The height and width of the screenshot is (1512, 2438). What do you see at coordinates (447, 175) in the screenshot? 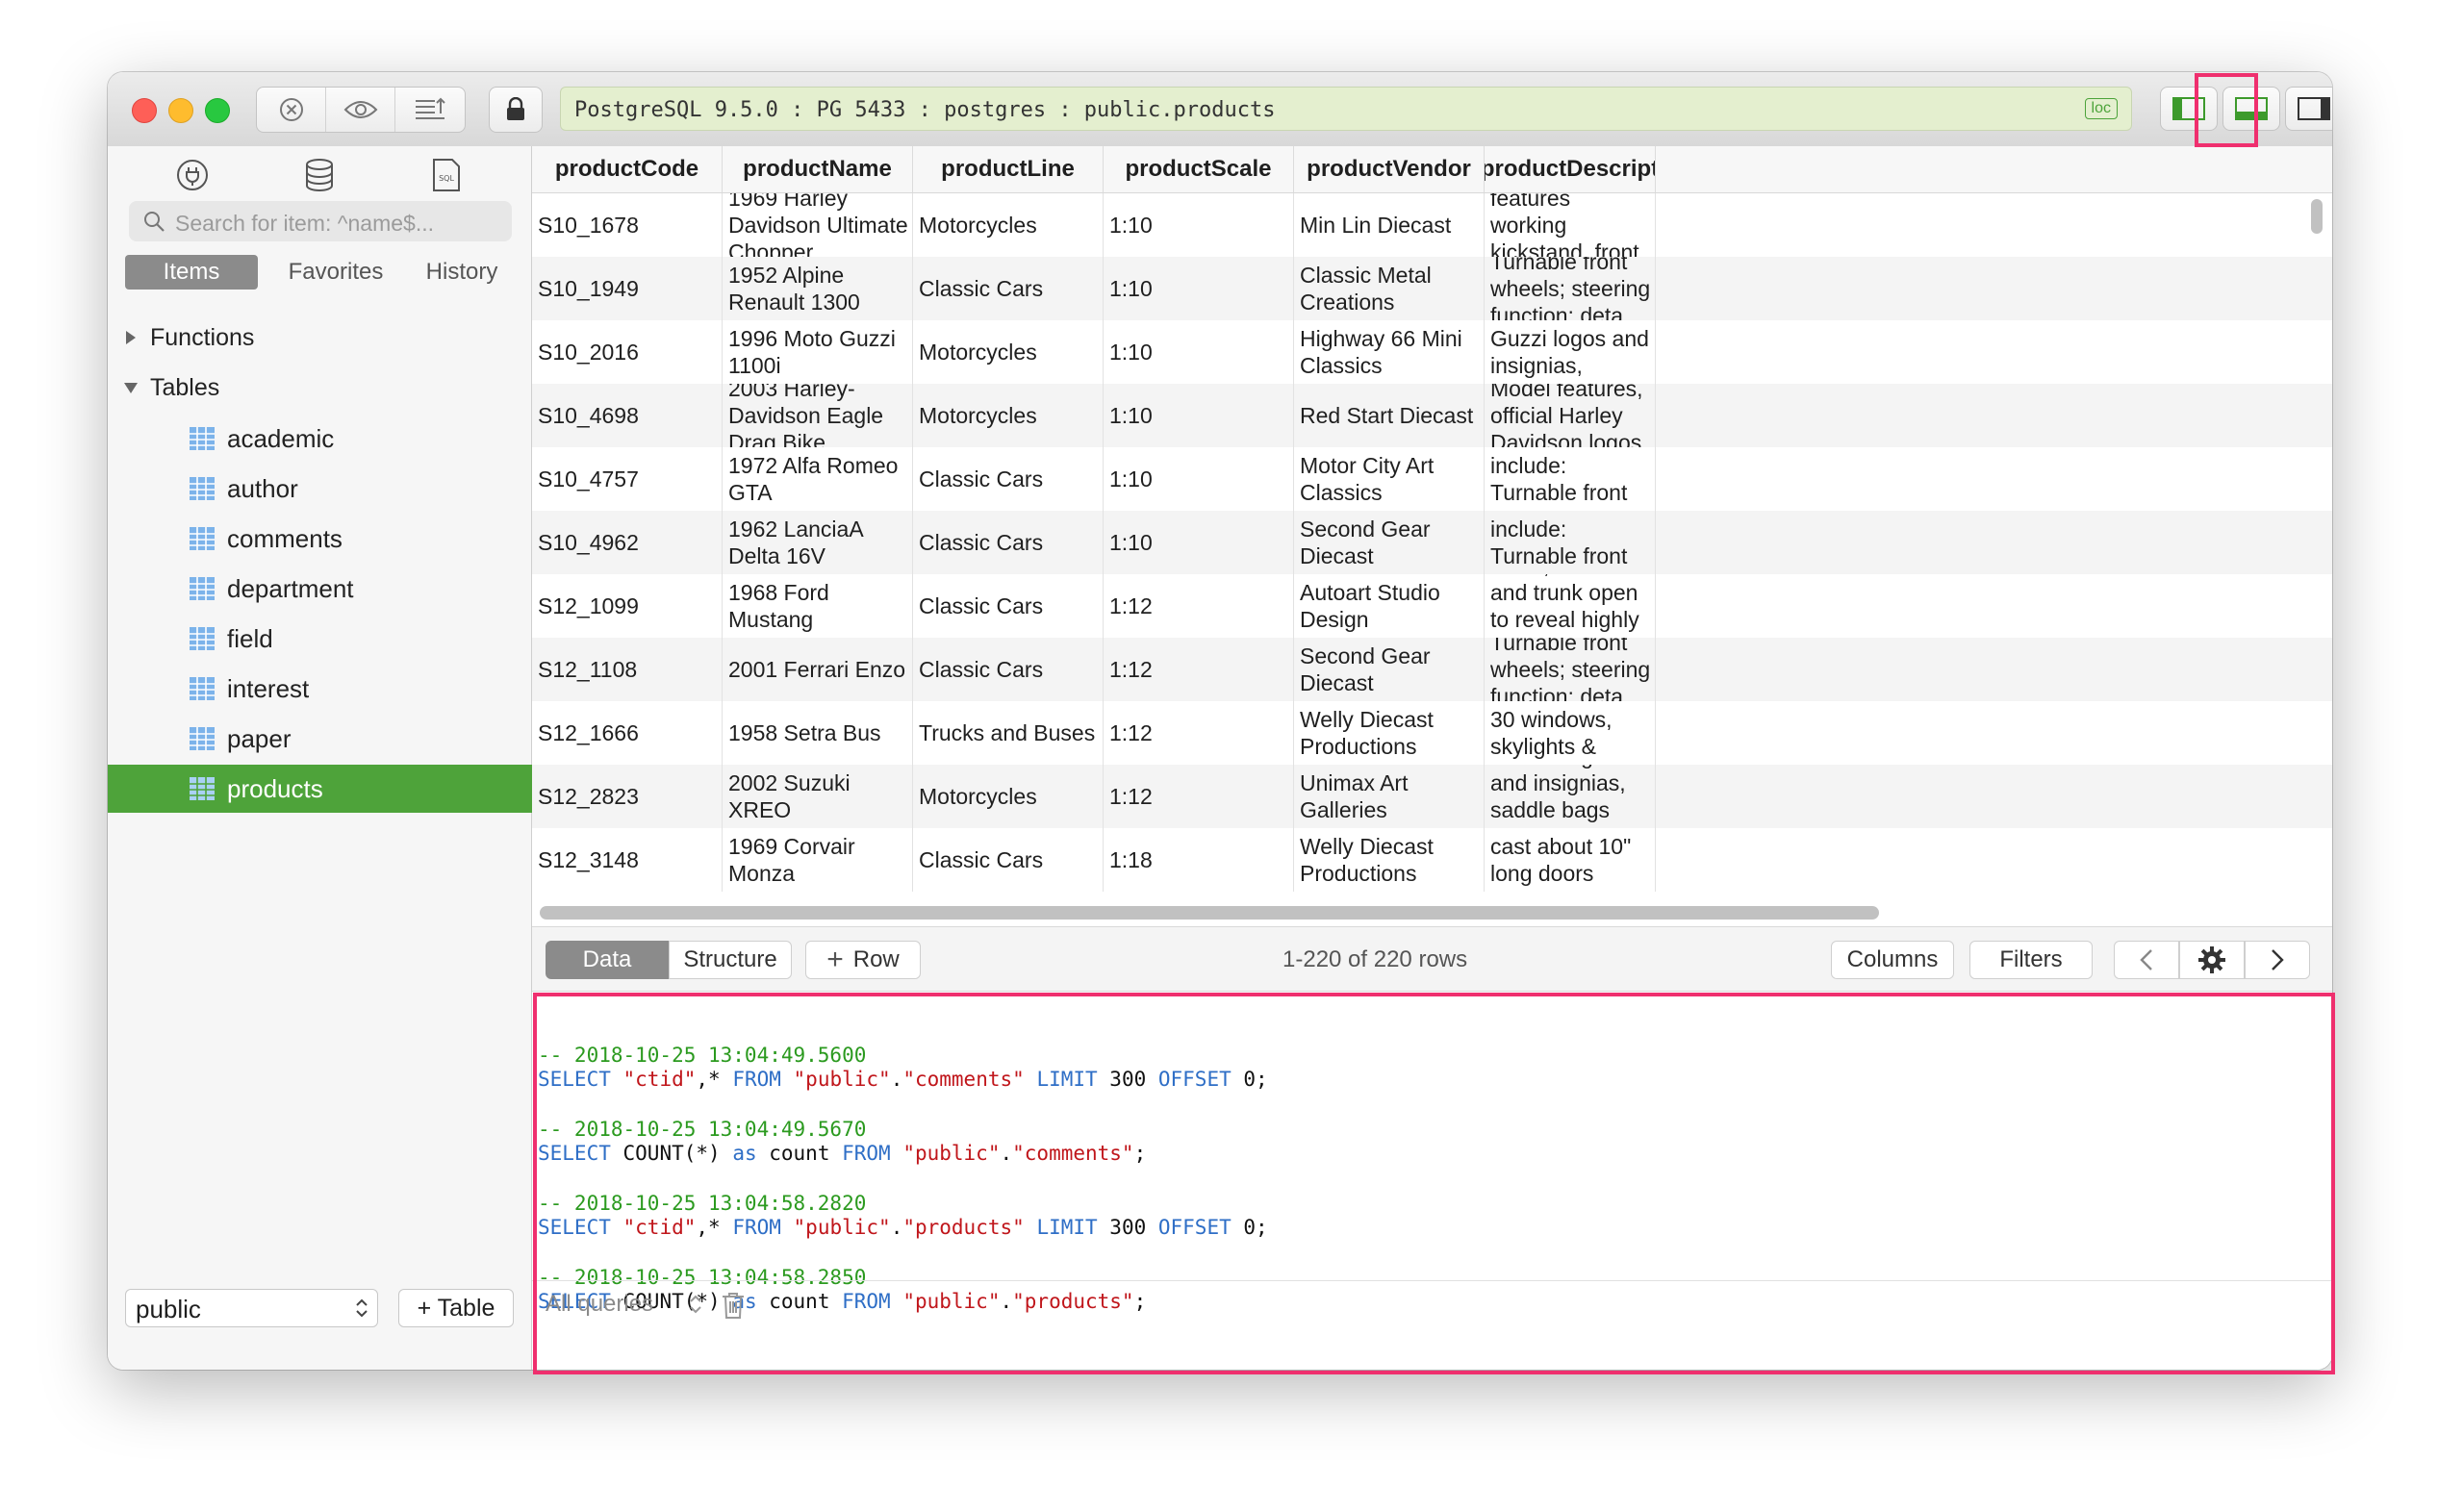
I see `sql-editor-tab: SQL` at bounding box center [447, 175].